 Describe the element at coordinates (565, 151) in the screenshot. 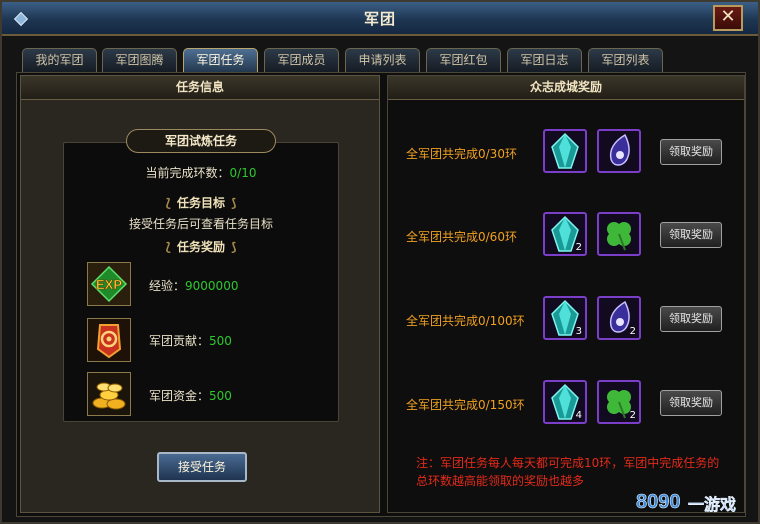

I see `crystal-icon` at that location.